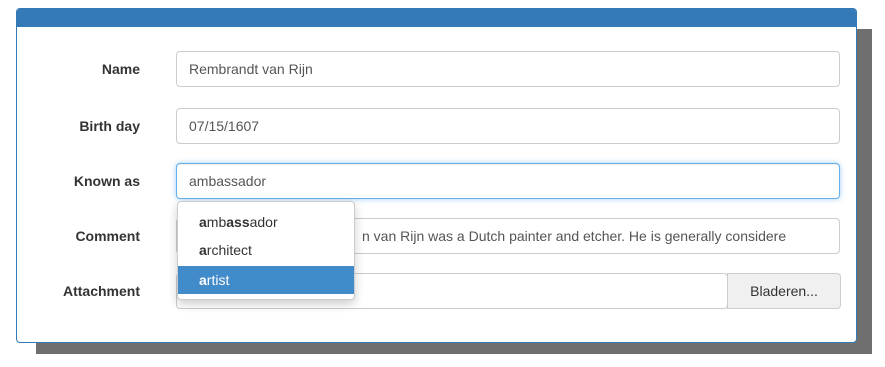  What do you see at coordinates (101, 291) in the screenshot?
I see `attachment-label: Attachment` at bounding box center [101, 291].